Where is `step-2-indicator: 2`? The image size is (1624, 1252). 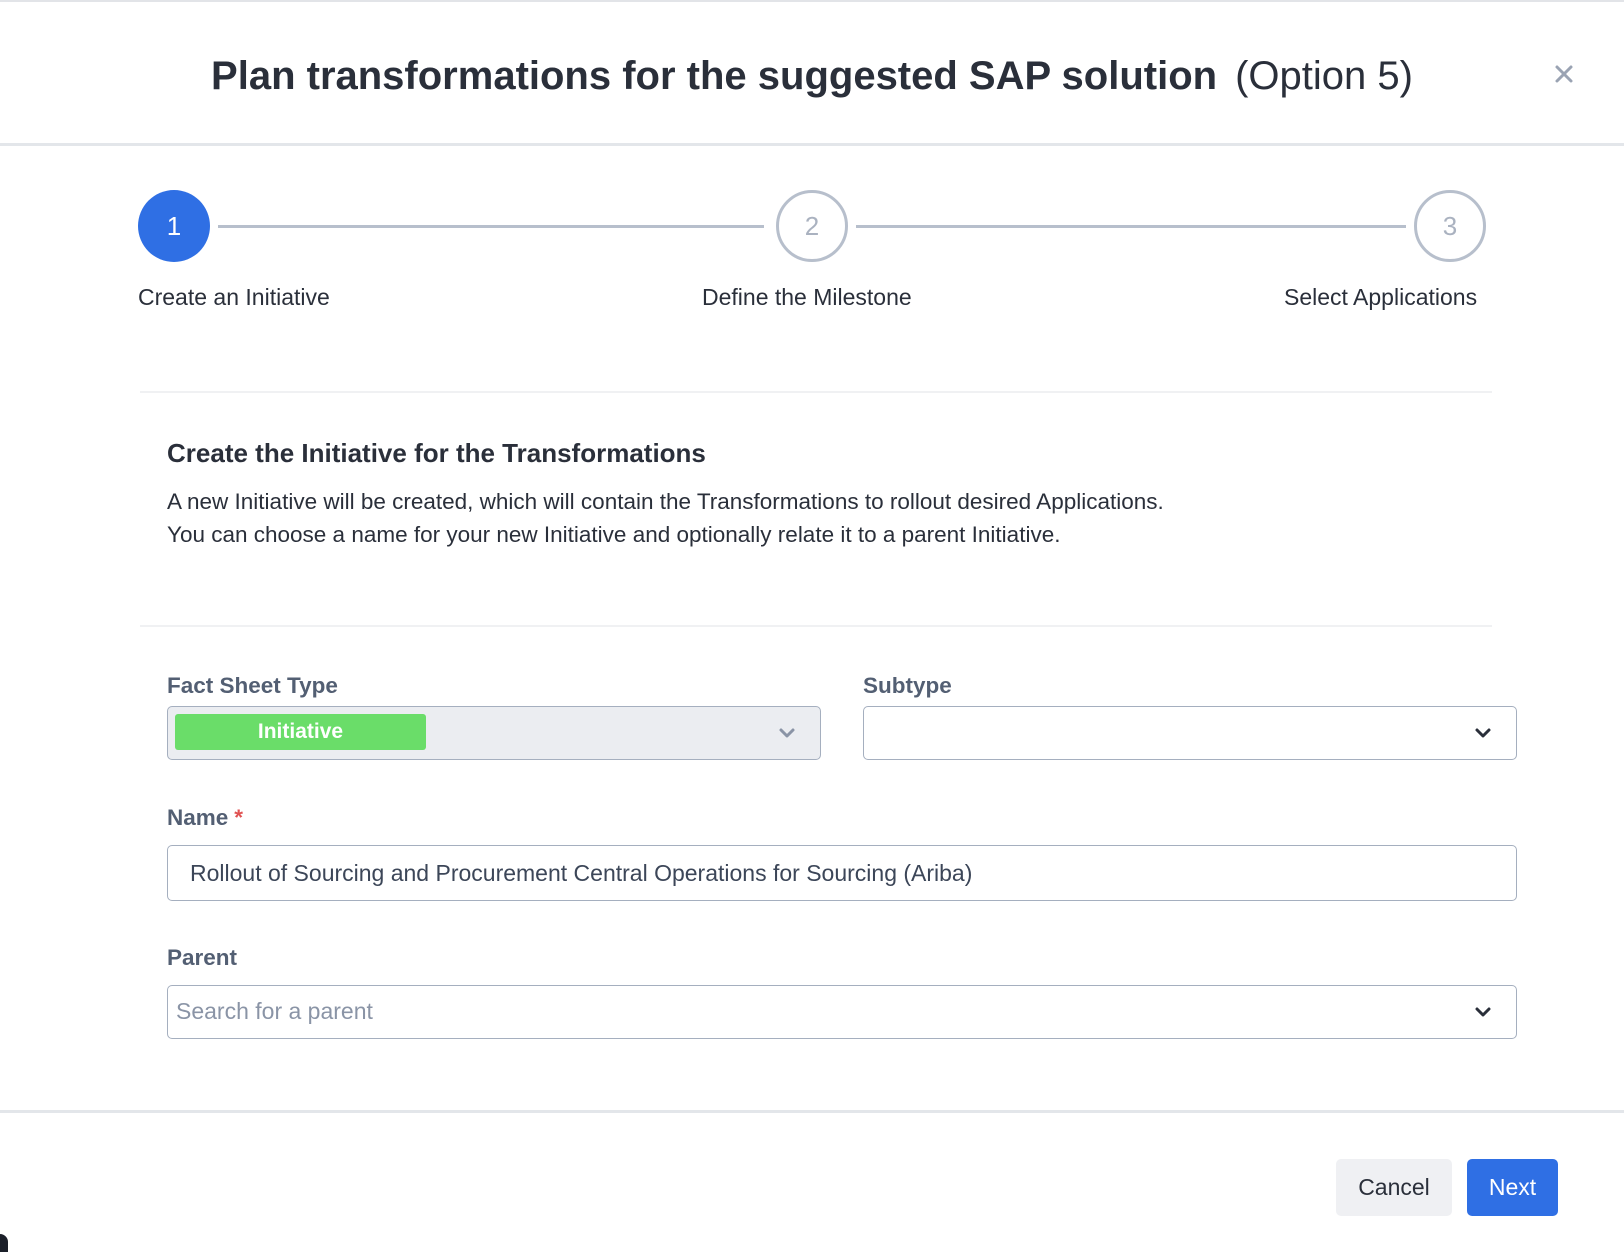
step-2-indicator: 2 is located at coordinates (812, 226).